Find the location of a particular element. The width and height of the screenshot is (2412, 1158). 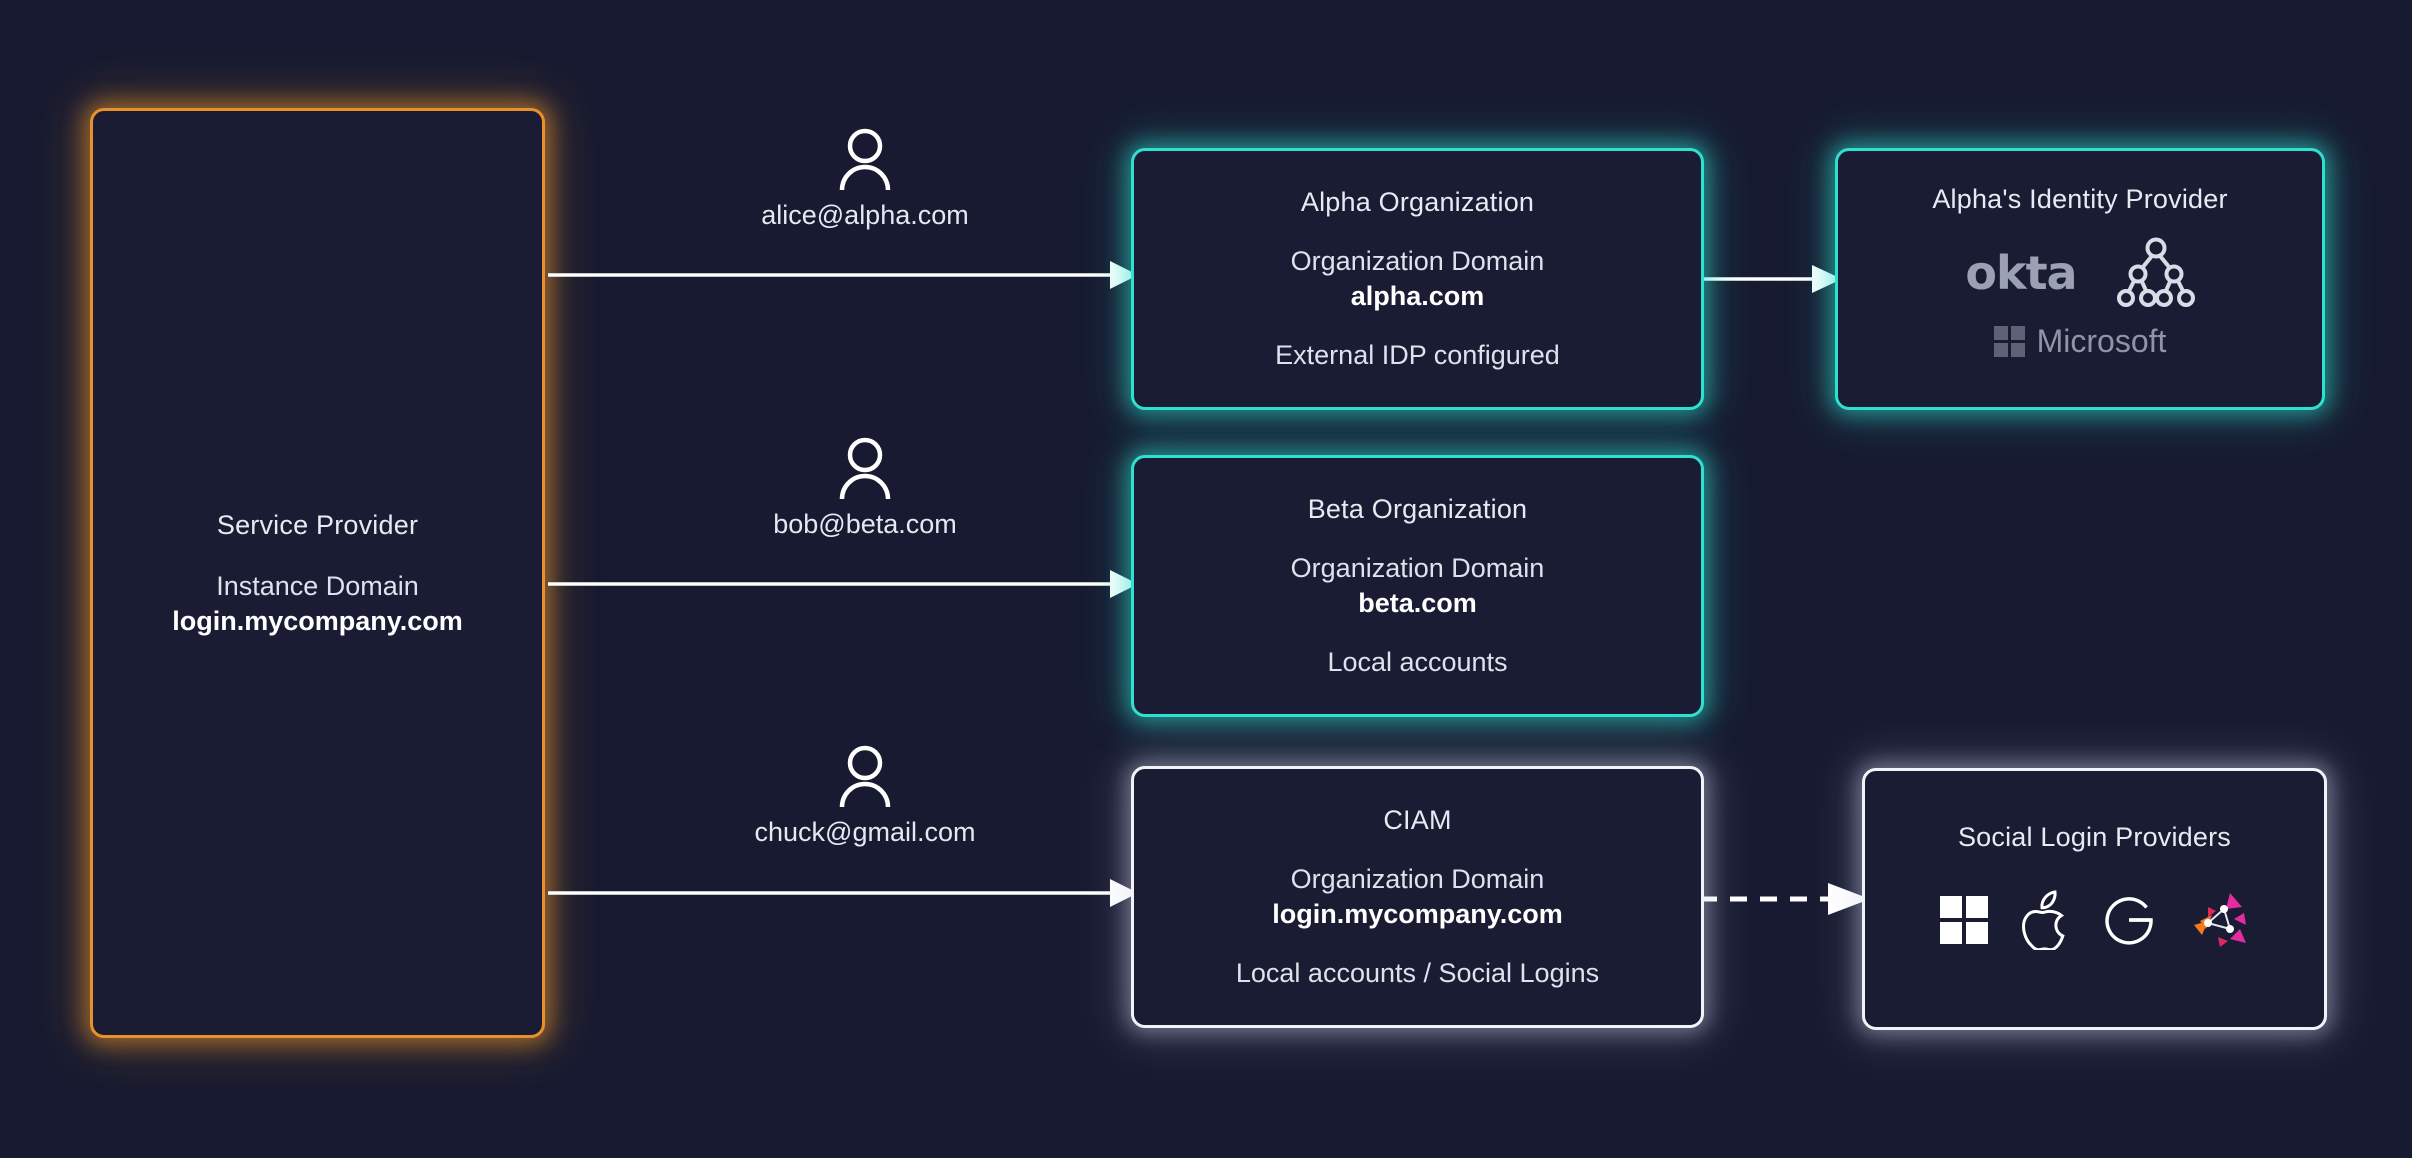

actor-bob-email: bob@beta.com is located at coordinates (865, 524).